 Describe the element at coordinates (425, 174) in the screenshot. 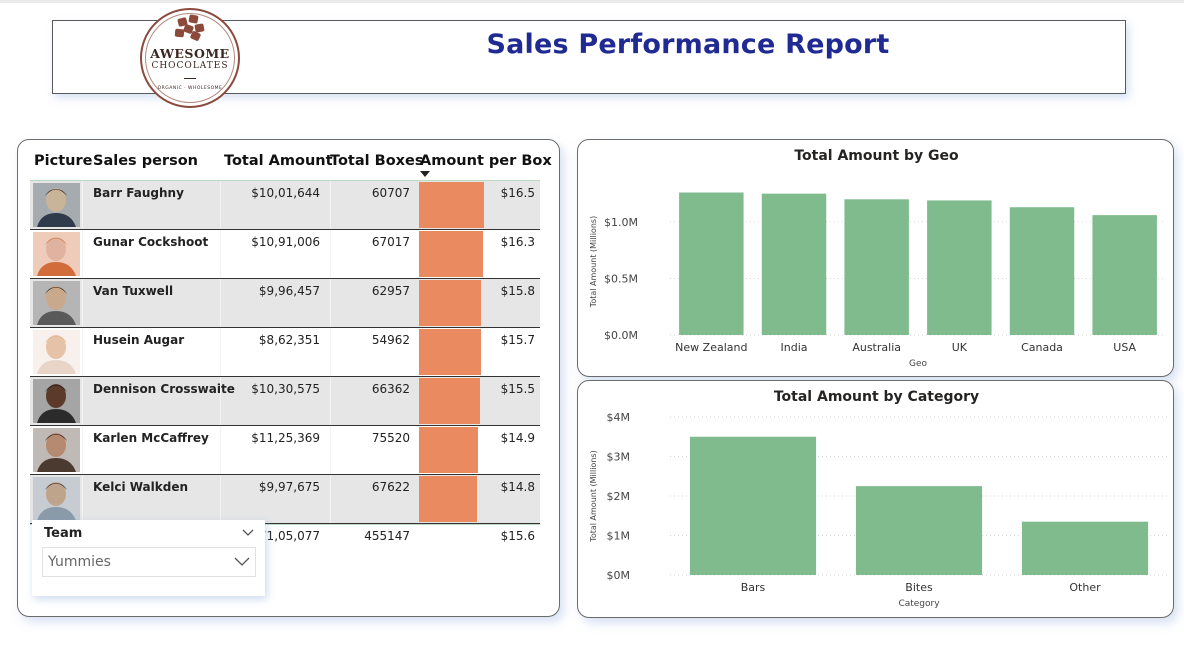

I see `sort-descending-icon` at that location.